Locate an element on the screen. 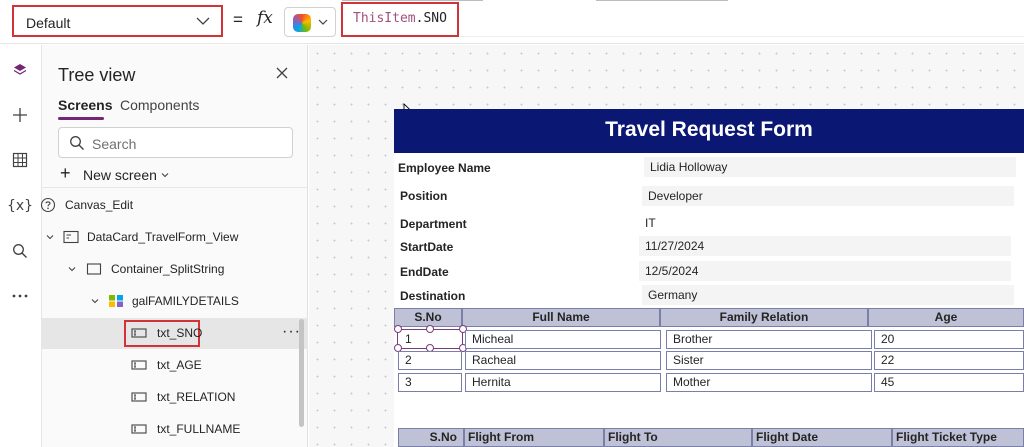 The image size is (1024, 447). field-value: Lidia Holloway is located at coordinates (830, 167).